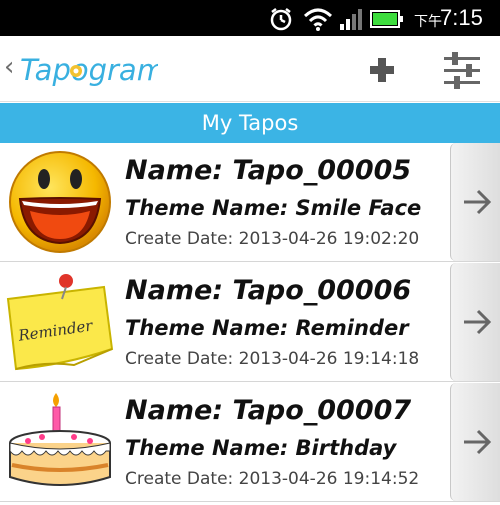 The height and width of the screenshot is (505, 500). What do you see at coordinates (268, 170) in the screenshot?
I see `tapo-name: Name: Tapo_00005` at bounding box center [268, 170].